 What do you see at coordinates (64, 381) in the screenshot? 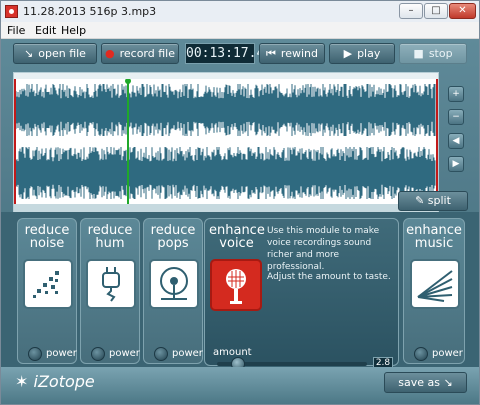
I see `logo-text: iZotope` at bounding box center [64, 381].